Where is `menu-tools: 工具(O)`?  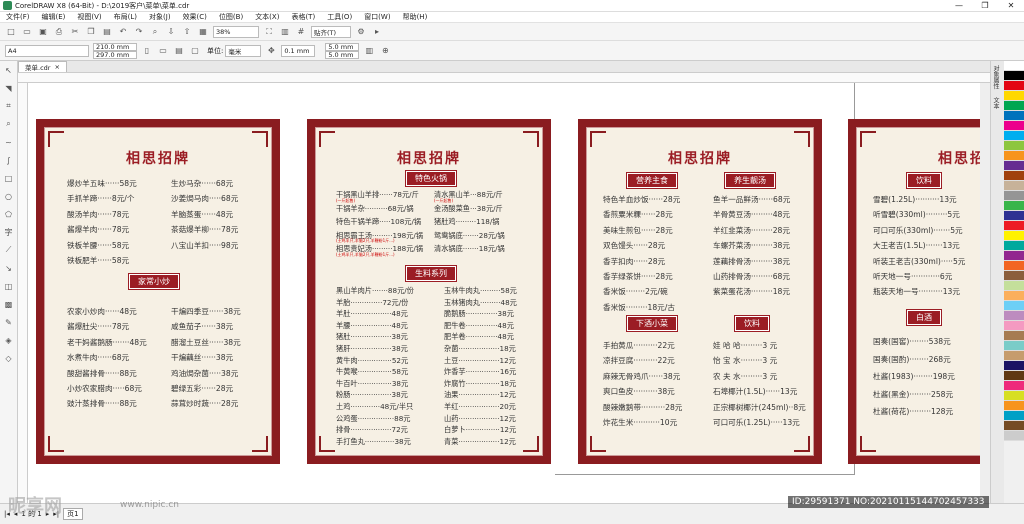 menu-tools: 工具(O) is located at coordinates (339, 17).